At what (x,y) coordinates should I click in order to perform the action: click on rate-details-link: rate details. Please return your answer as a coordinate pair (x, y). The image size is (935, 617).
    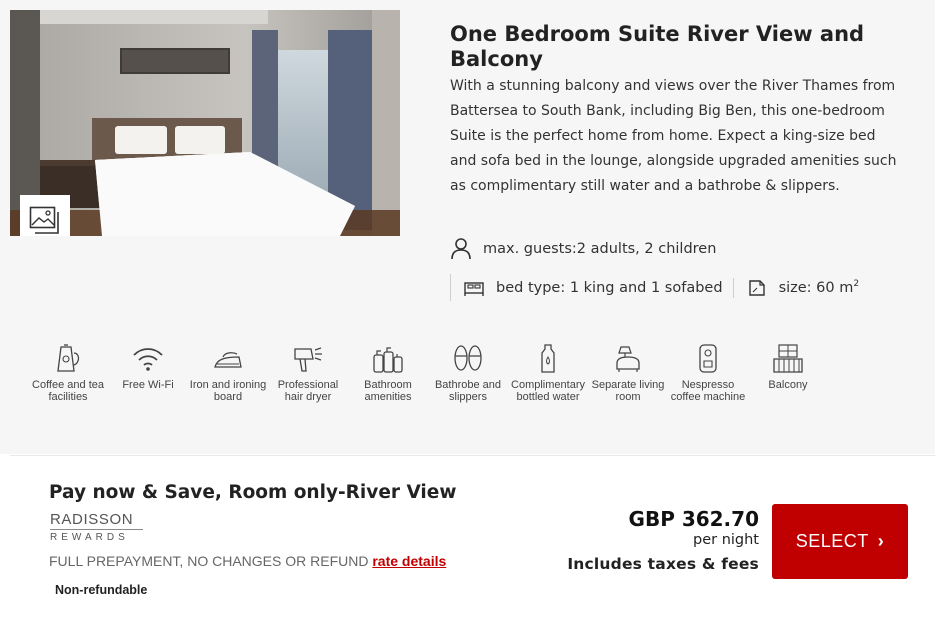
    Looking at the image, I should click on (409, 561).